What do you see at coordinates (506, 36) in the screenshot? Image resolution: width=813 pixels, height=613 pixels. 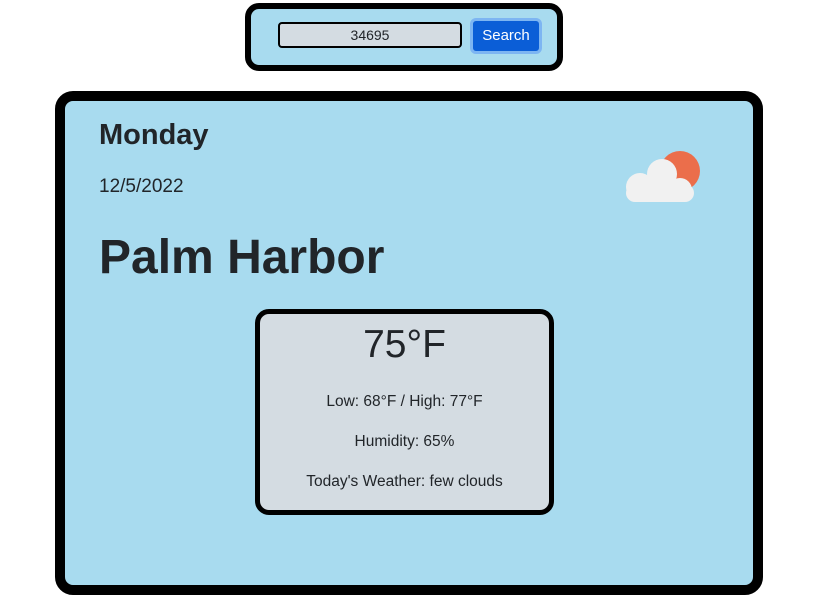 I see `search-button: Search` at bounding box center [506, 36].